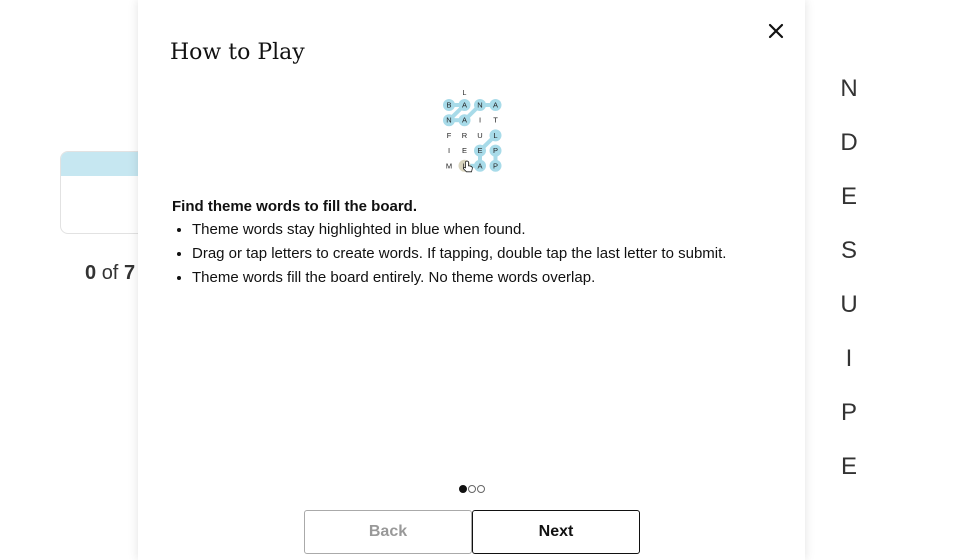  Describe the element at coordinates (129, 273) in the screenshot. I see `total-count: 7` at that location.